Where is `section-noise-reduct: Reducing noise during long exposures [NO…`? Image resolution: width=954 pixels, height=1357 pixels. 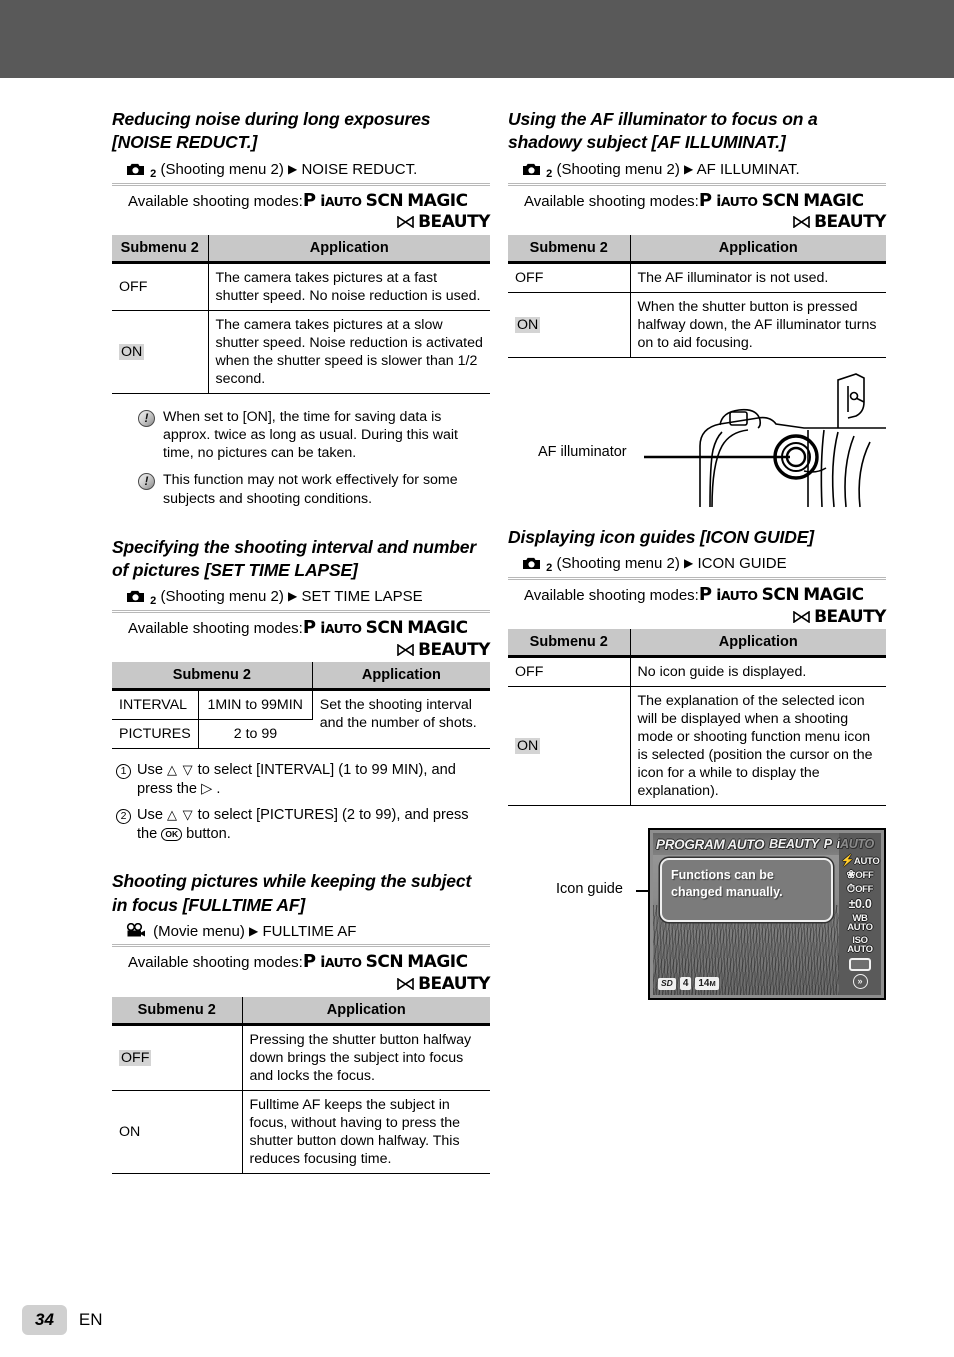 section-noise-reduct: Reducing noise during long exposures [NO… is located at coordinates (301, 308).